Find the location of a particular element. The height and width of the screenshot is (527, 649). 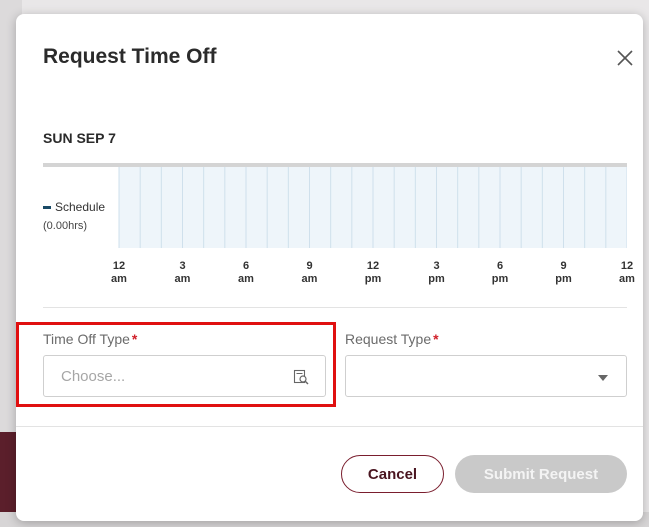

timeline-tick-label: 6 pm is located at coordinates (500, 272).